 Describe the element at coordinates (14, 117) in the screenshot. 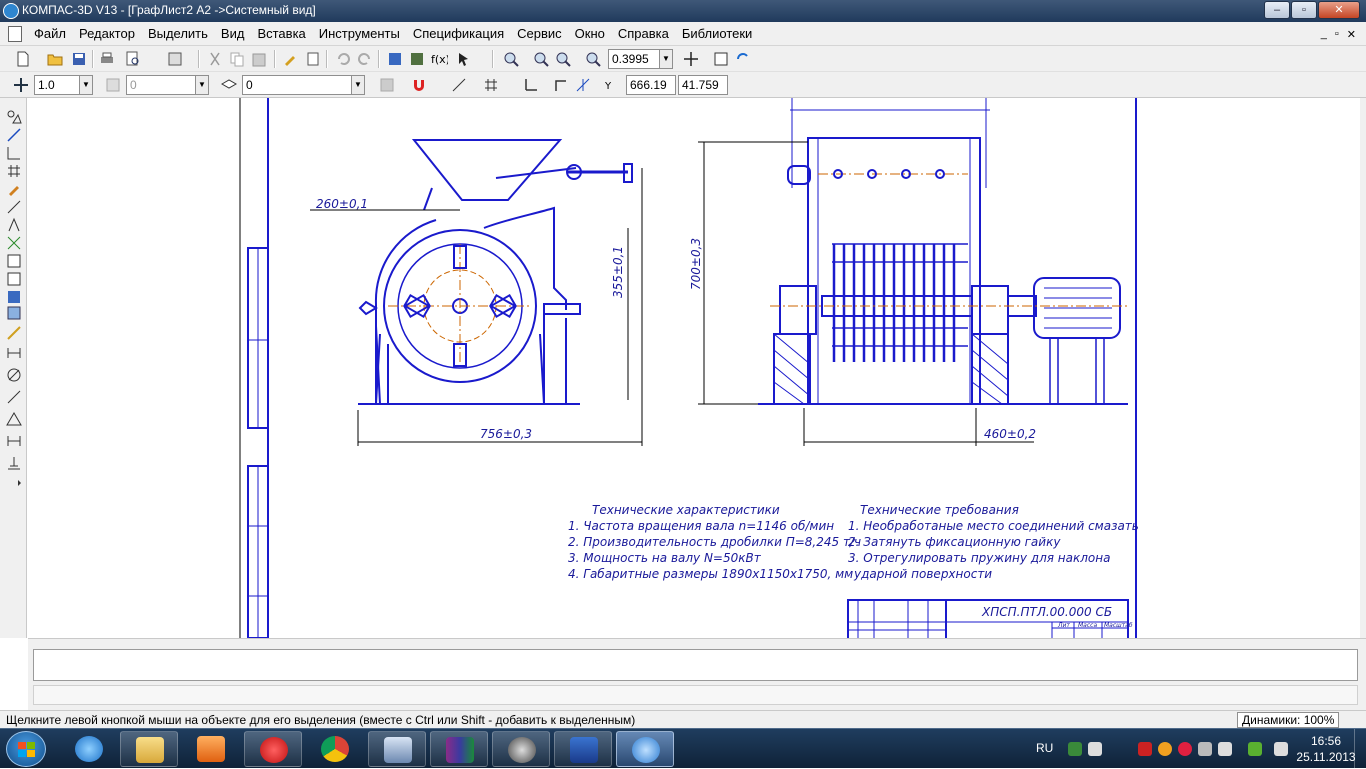

I see `geometry-icon` at that location.